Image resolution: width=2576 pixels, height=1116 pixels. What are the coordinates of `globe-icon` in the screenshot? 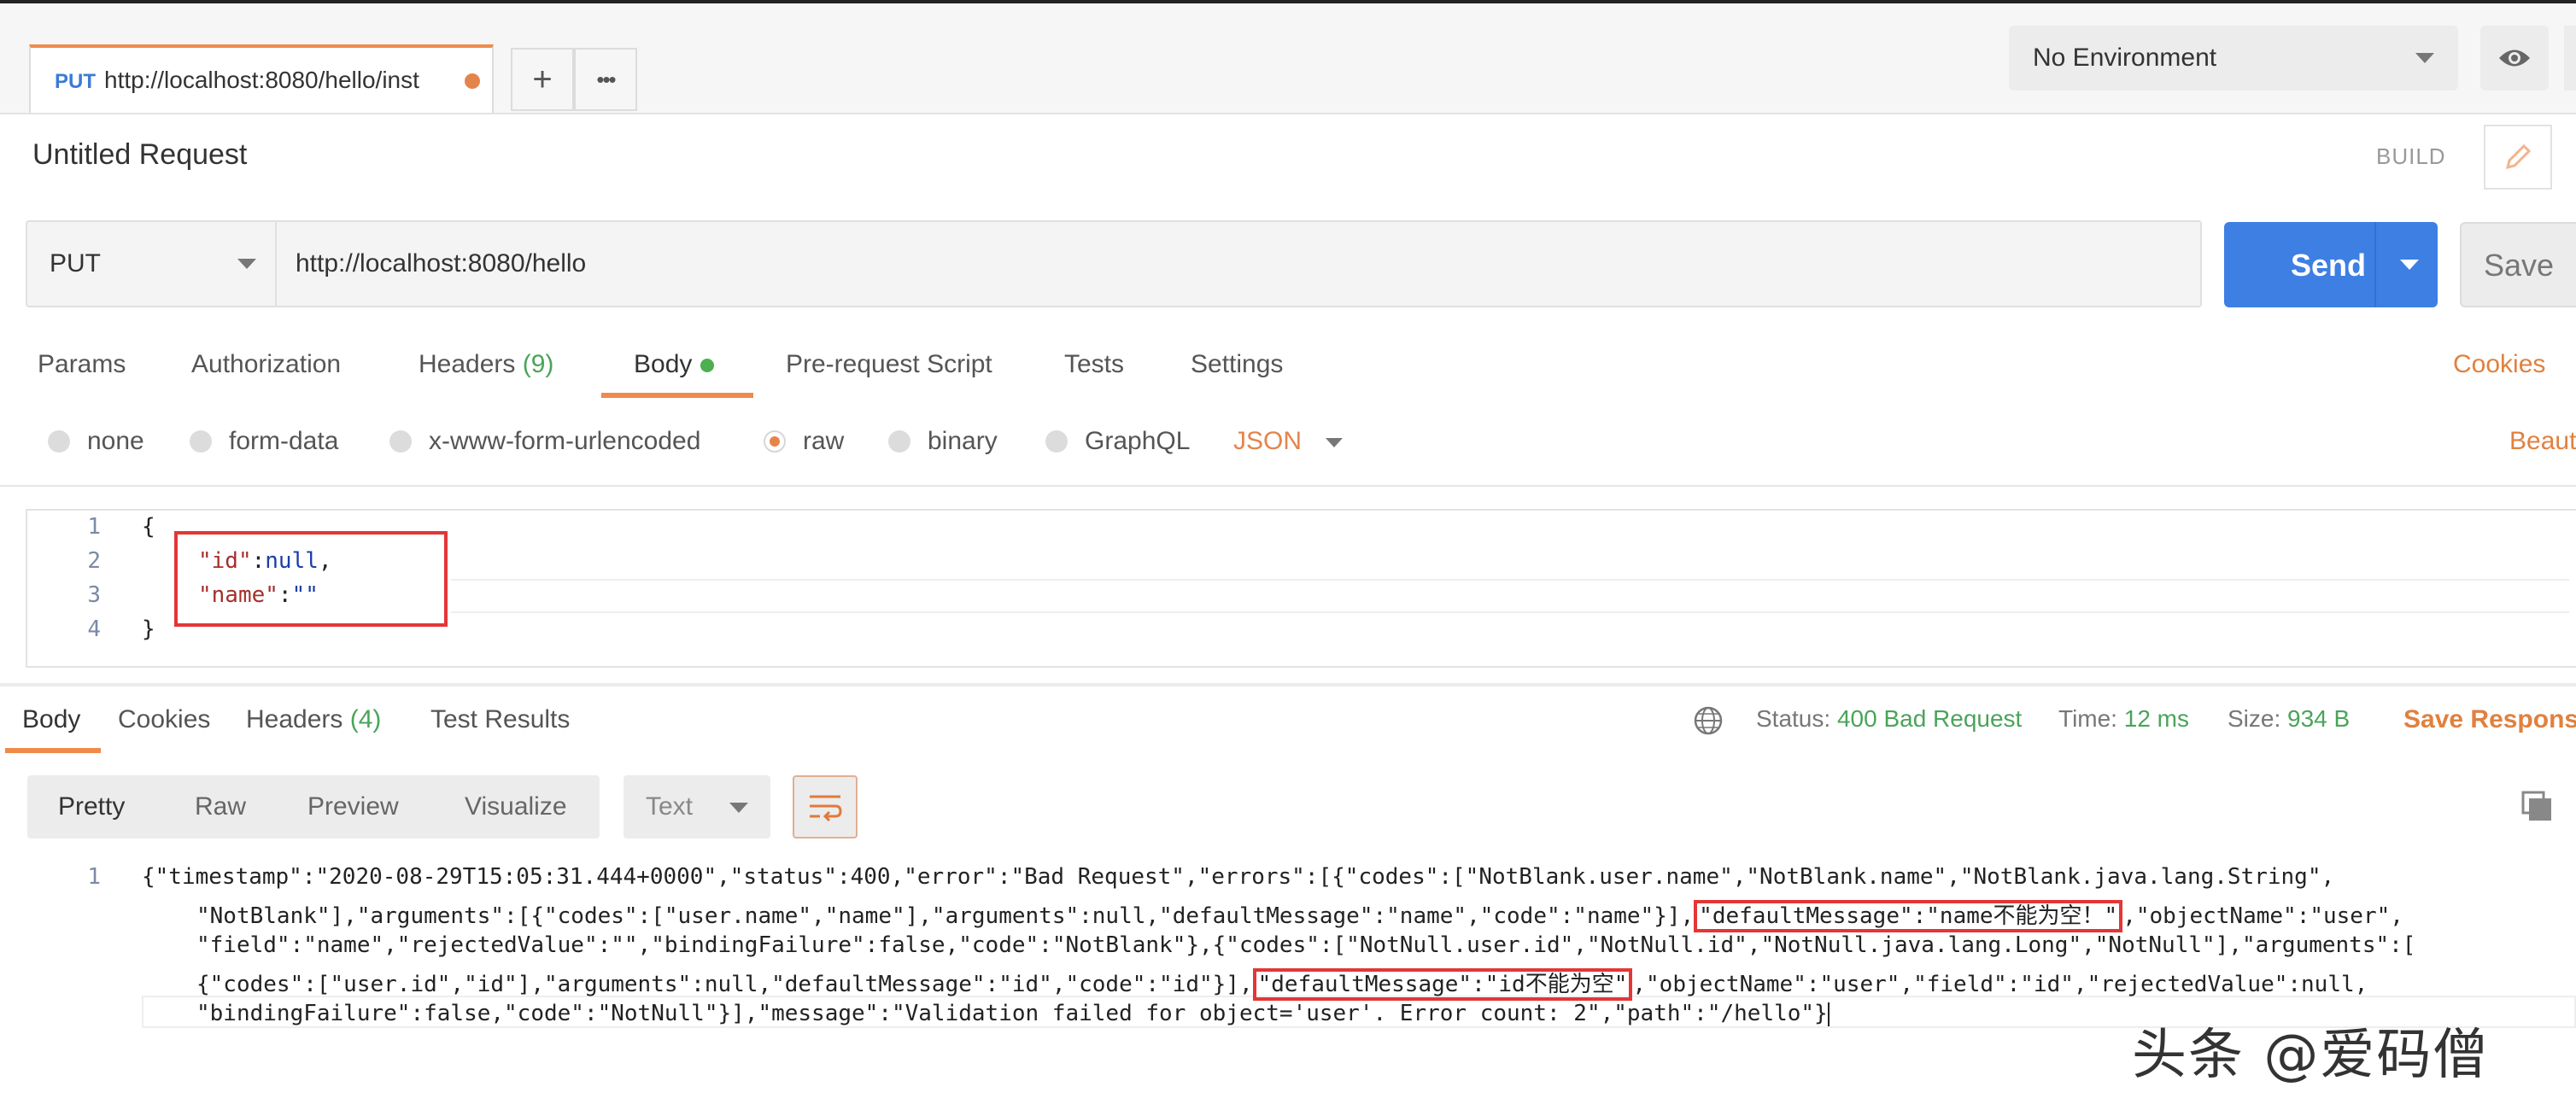 It's located at (1708, 720).